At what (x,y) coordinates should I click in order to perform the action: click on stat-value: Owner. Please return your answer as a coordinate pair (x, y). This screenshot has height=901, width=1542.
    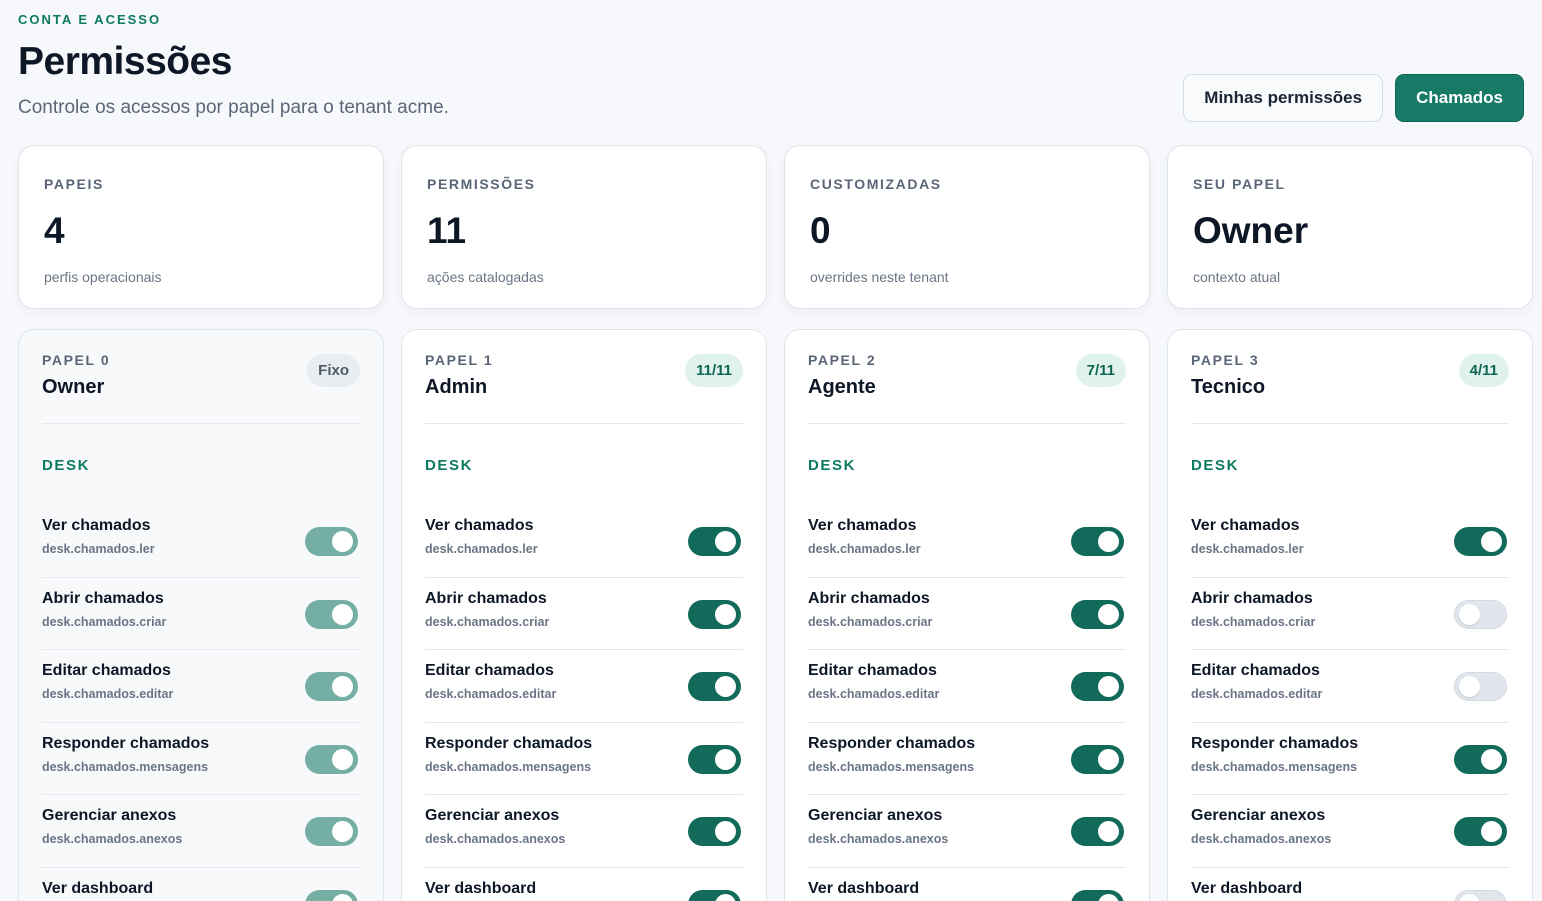
    Looking at the image, I should click on (1251, 230).